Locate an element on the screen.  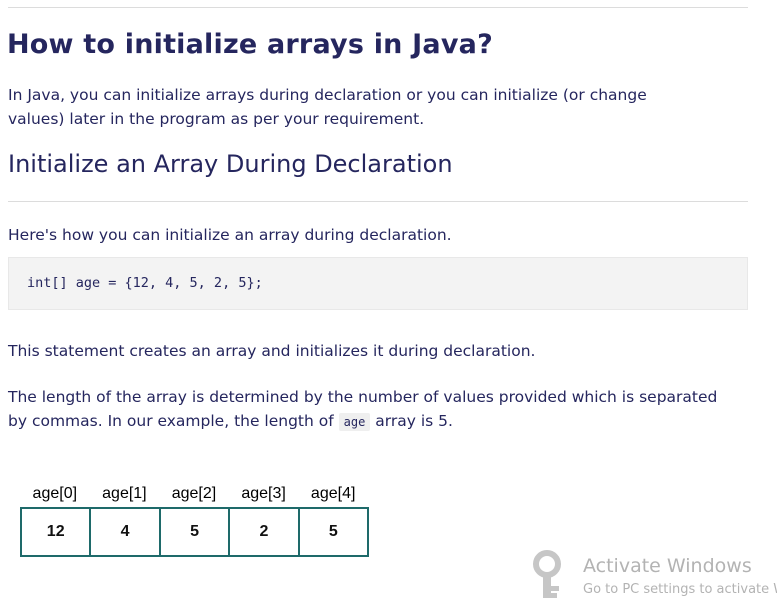
array-label-1: age[1] is located at coordinates (124, 493).